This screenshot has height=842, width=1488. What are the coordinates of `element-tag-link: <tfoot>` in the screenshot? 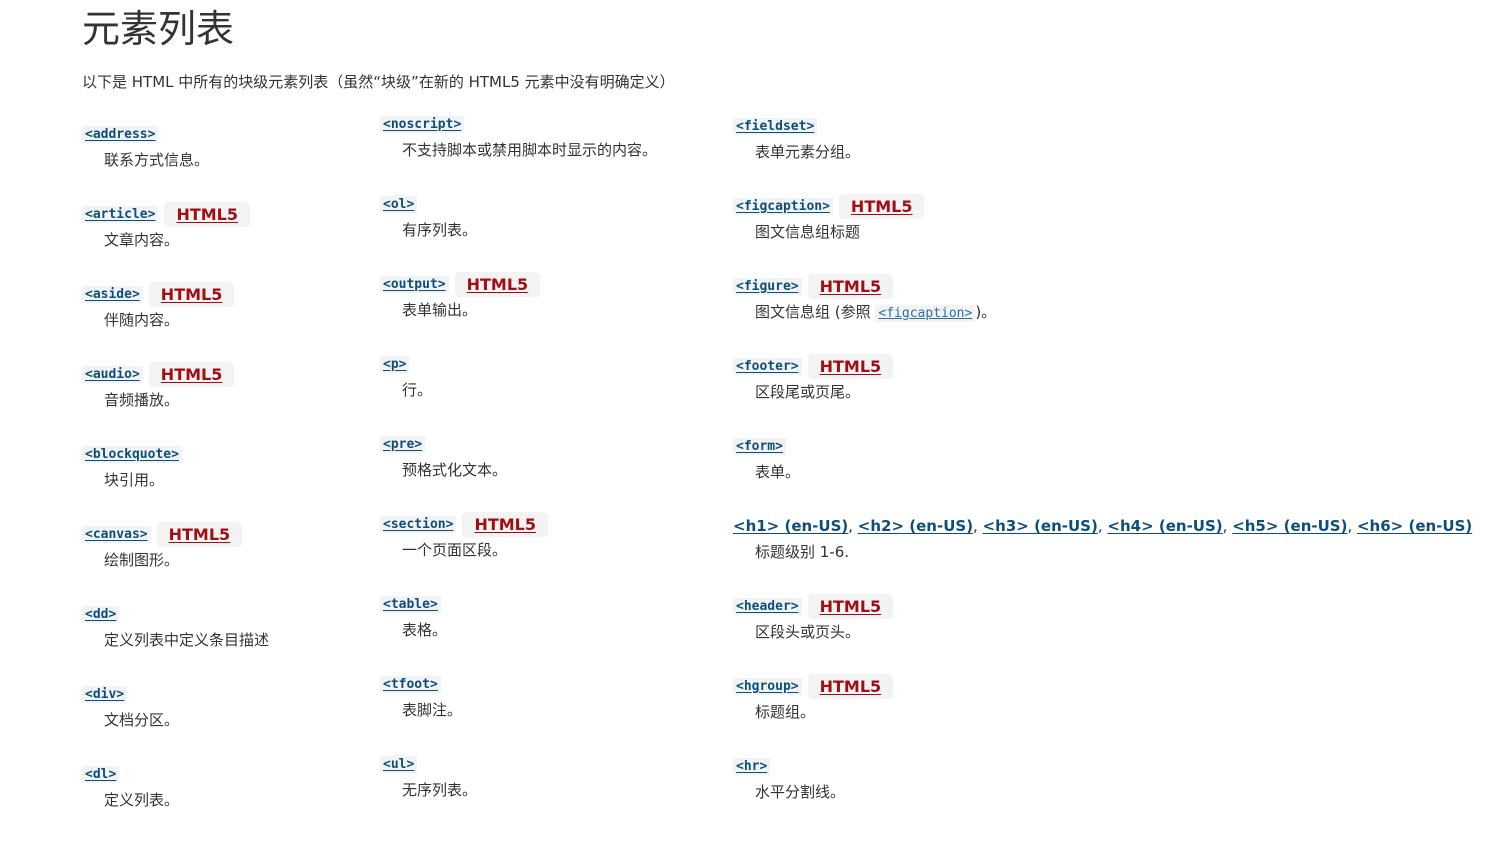 It's located at (410, 684).